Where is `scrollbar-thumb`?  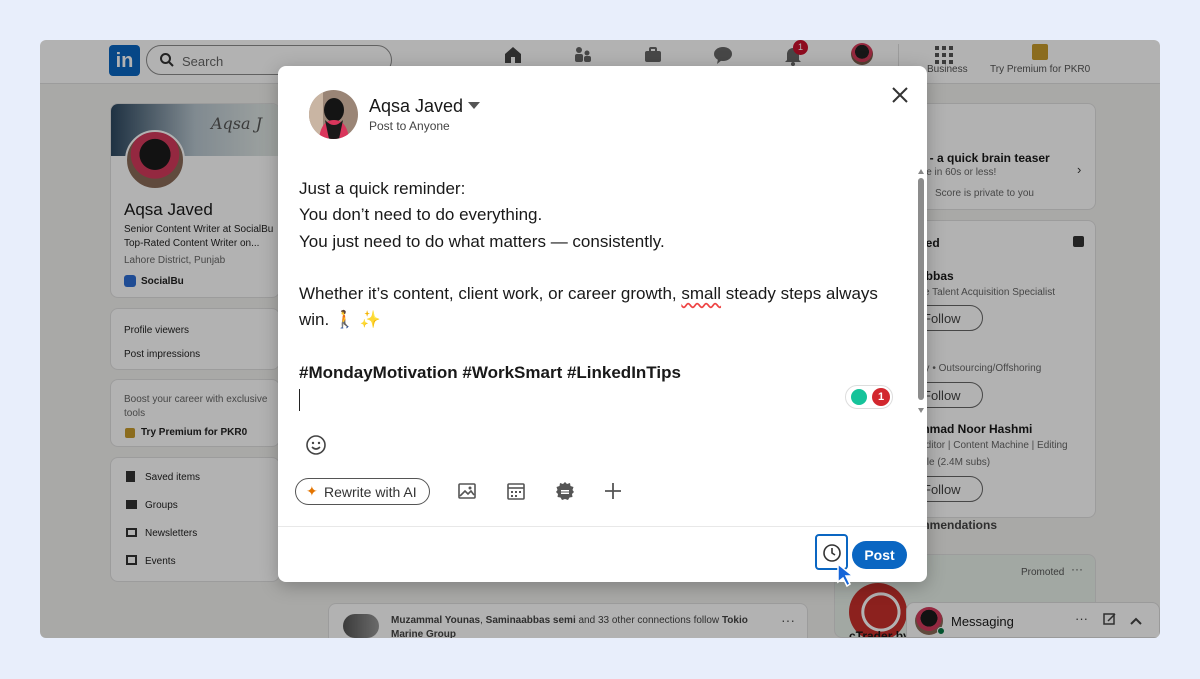
scrollbar-thumb is located at coordinates (921, 289).